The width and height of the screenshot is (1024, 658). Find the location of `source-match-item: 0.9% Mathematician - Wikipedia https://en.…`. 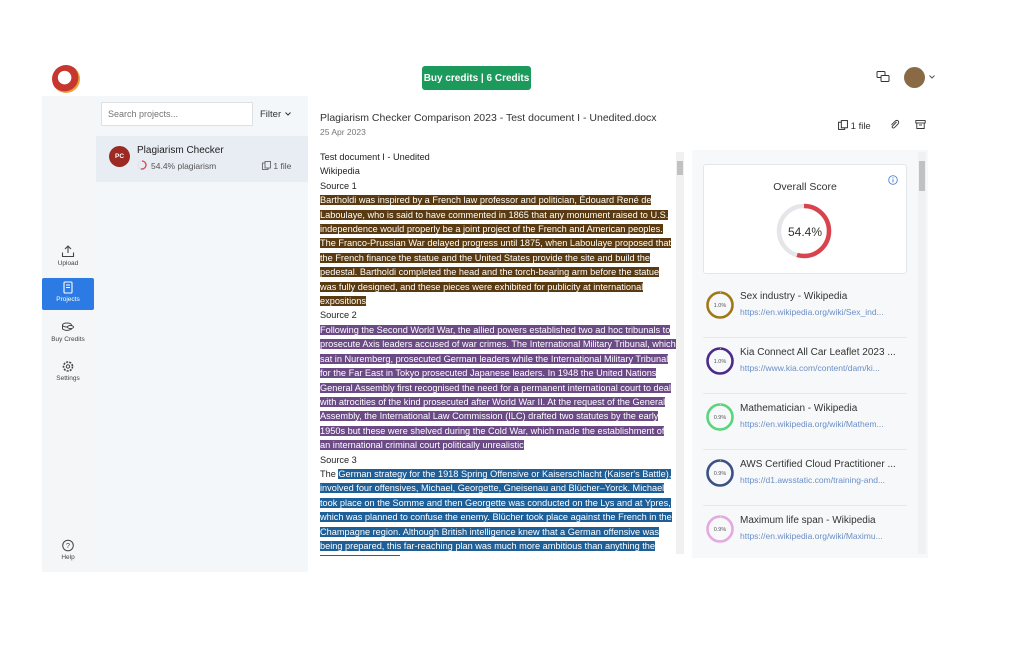

source-match-item: 0.9% Mathematician - Wikipedia https://en.… is located at coordinates (805, 422).